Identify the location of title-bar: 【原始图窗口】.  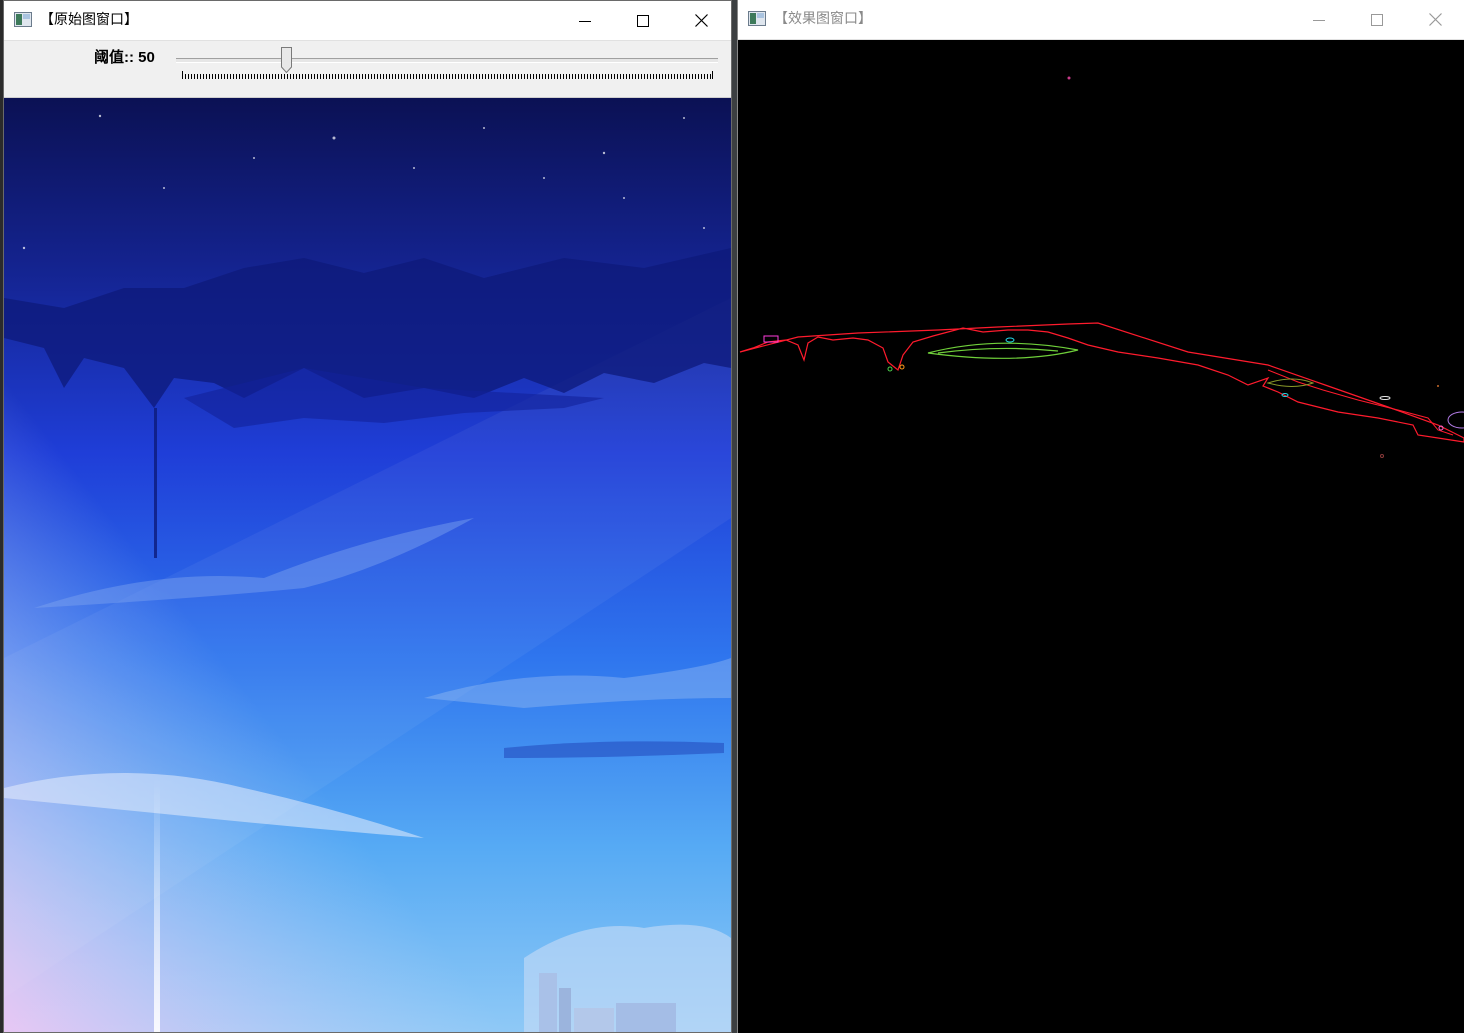
(367, 21).